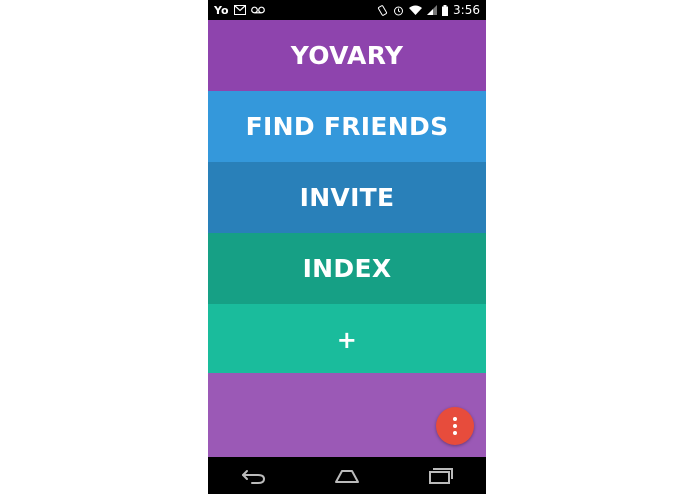 Image resolution: width=695 pixels, height=494 pixels. I want to click on wifi-icon, so click(416, 10).